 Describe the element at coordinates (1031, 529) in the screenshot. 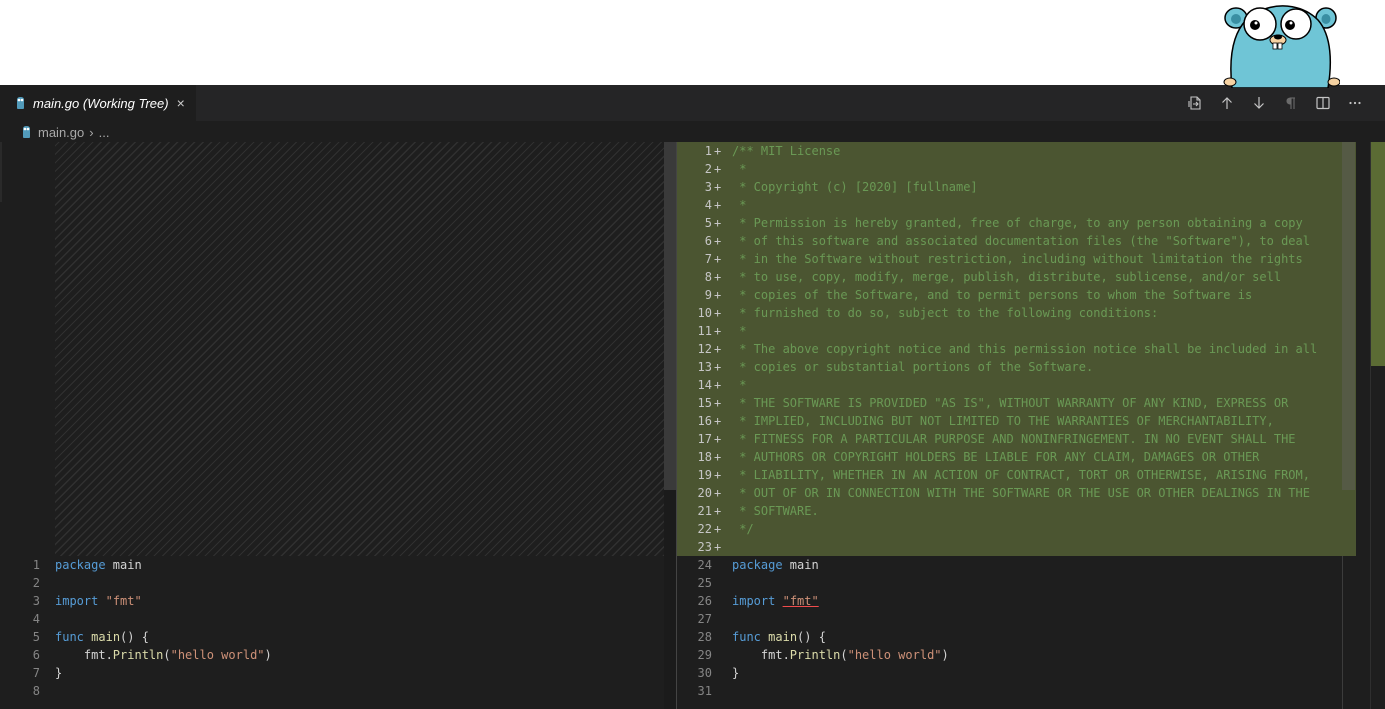

I see `added-code-line: 22 + */` at that location.